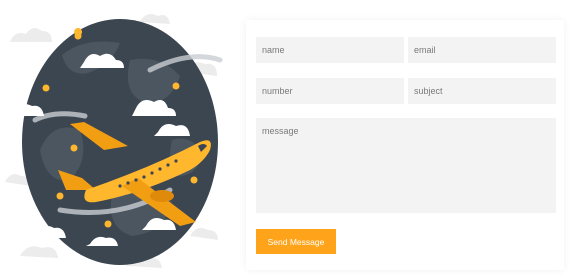 This screenshot has width=571, height=278. What do you see at coordinates (330, 91) in the screenshot?
I see `number-field` at bounding box center [330, 91].